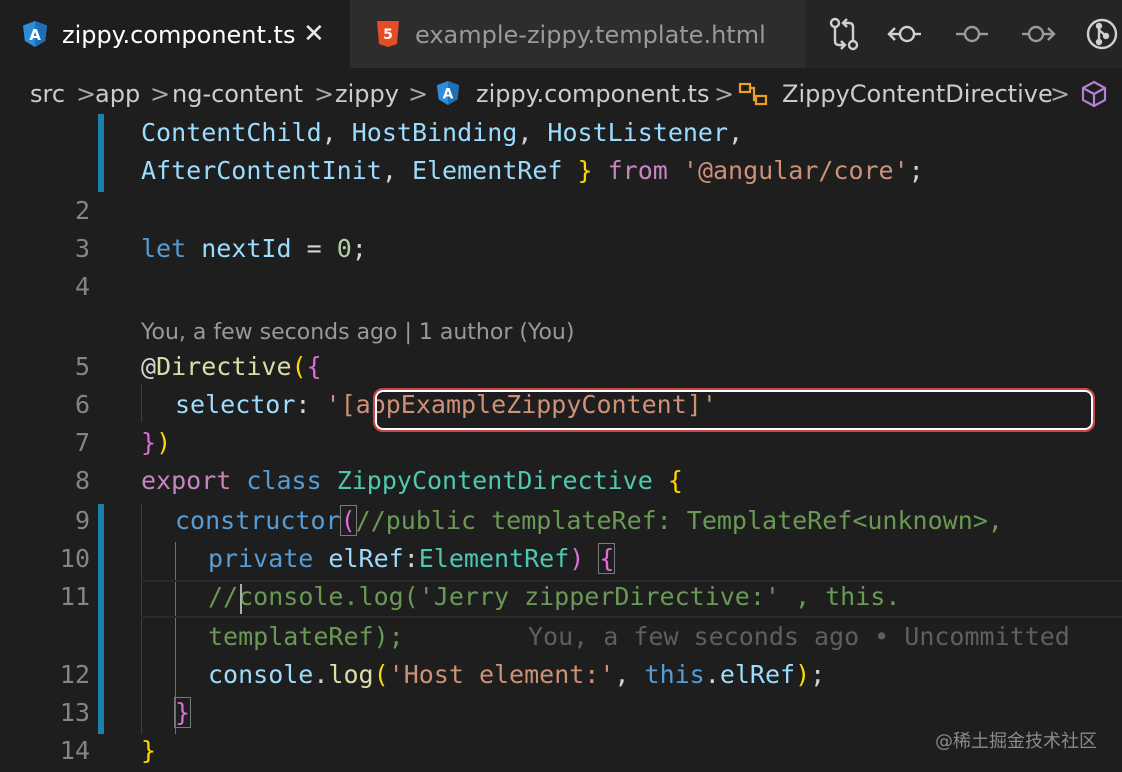 This screenshot has height=772, width=1122. I want to click on code-token: ., so click(712, 674).